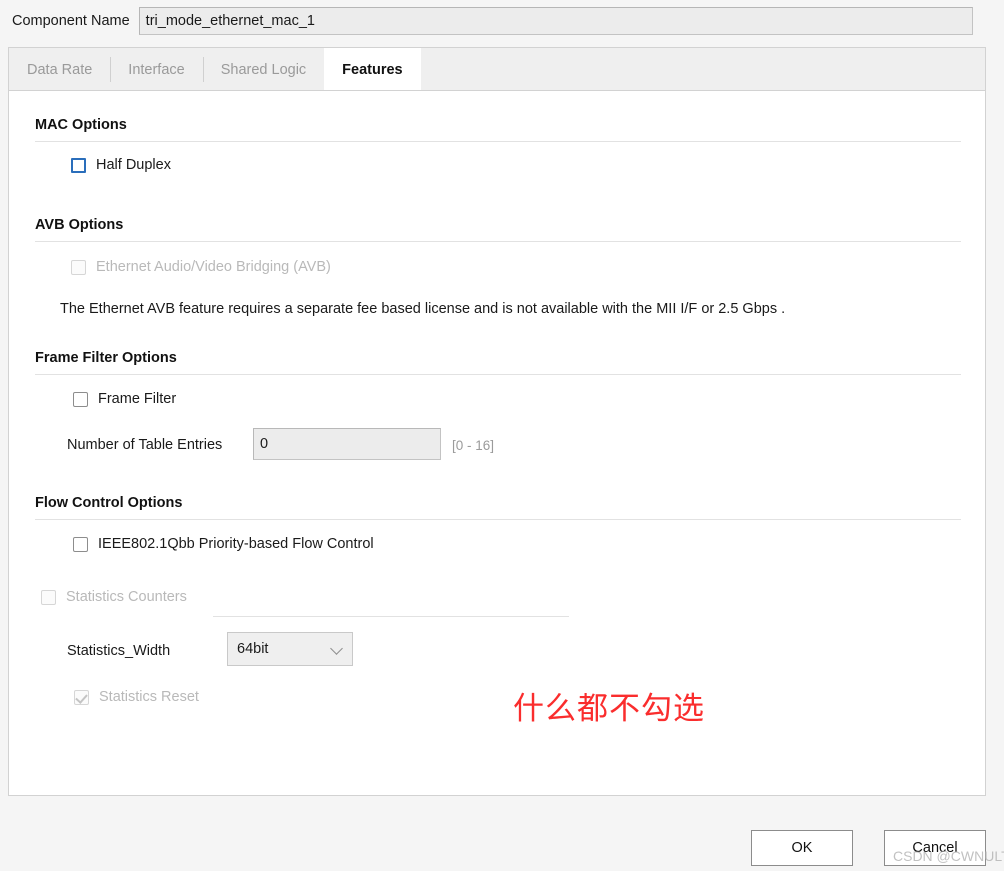 The image size is (1004, 871). I want to click on statistics-counters-label: Statistics Counters, so click(126, 597).